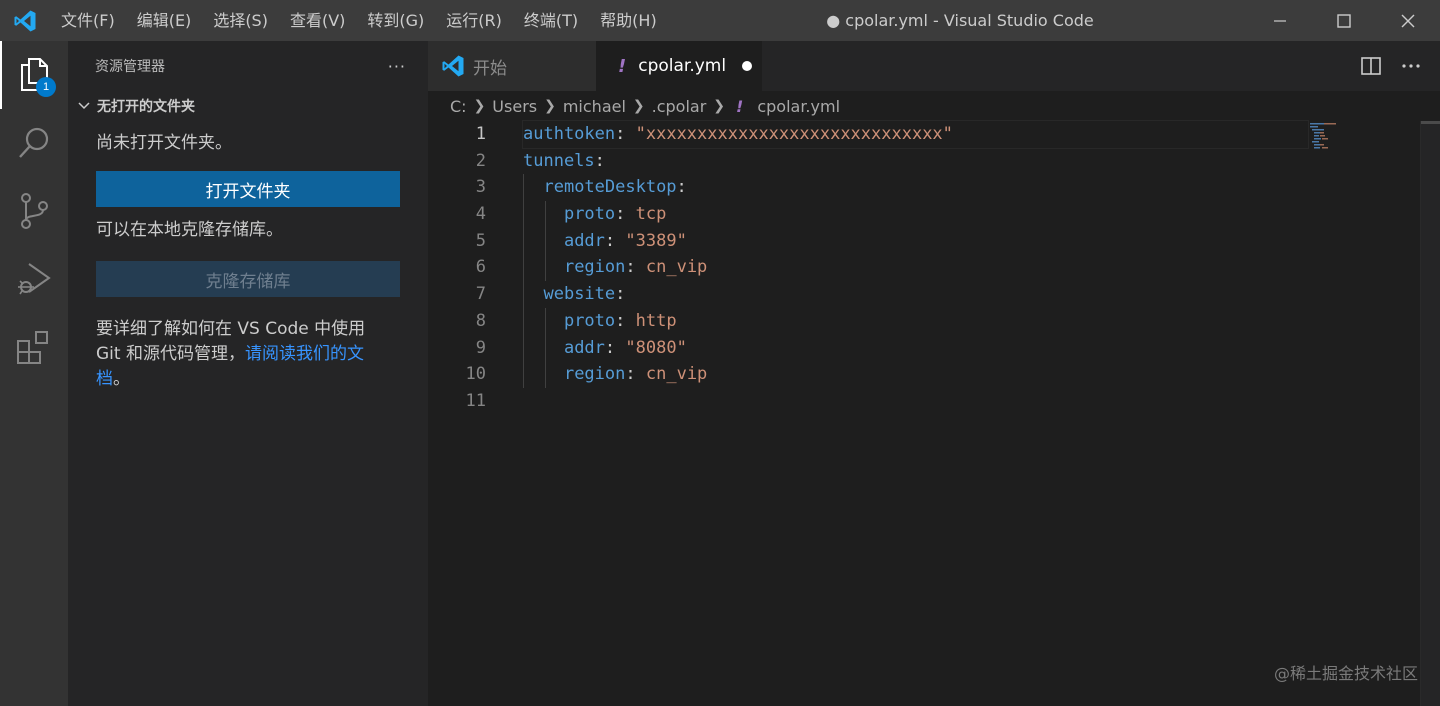 Image resolution: width=1440 pixels, height=706 pixels. Describe the element at coordinates (551, 20) in the screenshot. I see `menu-terminal: 终端(T)` at that location.